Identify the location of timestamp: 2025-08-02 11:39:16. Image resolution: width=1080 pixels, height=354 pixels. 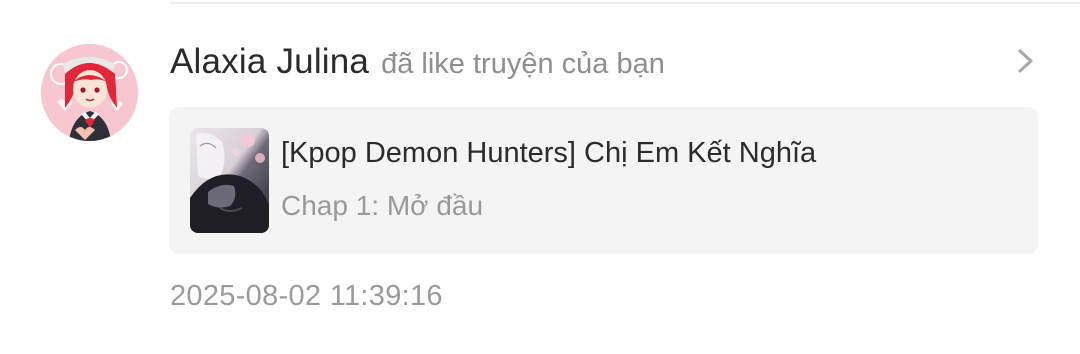
(306, 296).